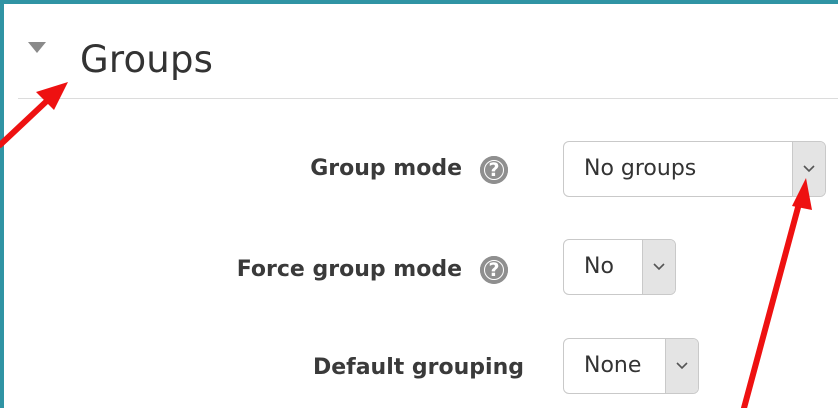 The width and height of the screenshot is (838, 408). What do you see at coordinates (146, 59) in the screenshot?
I see `section-title: Groups` at bounding box center [146, 59].